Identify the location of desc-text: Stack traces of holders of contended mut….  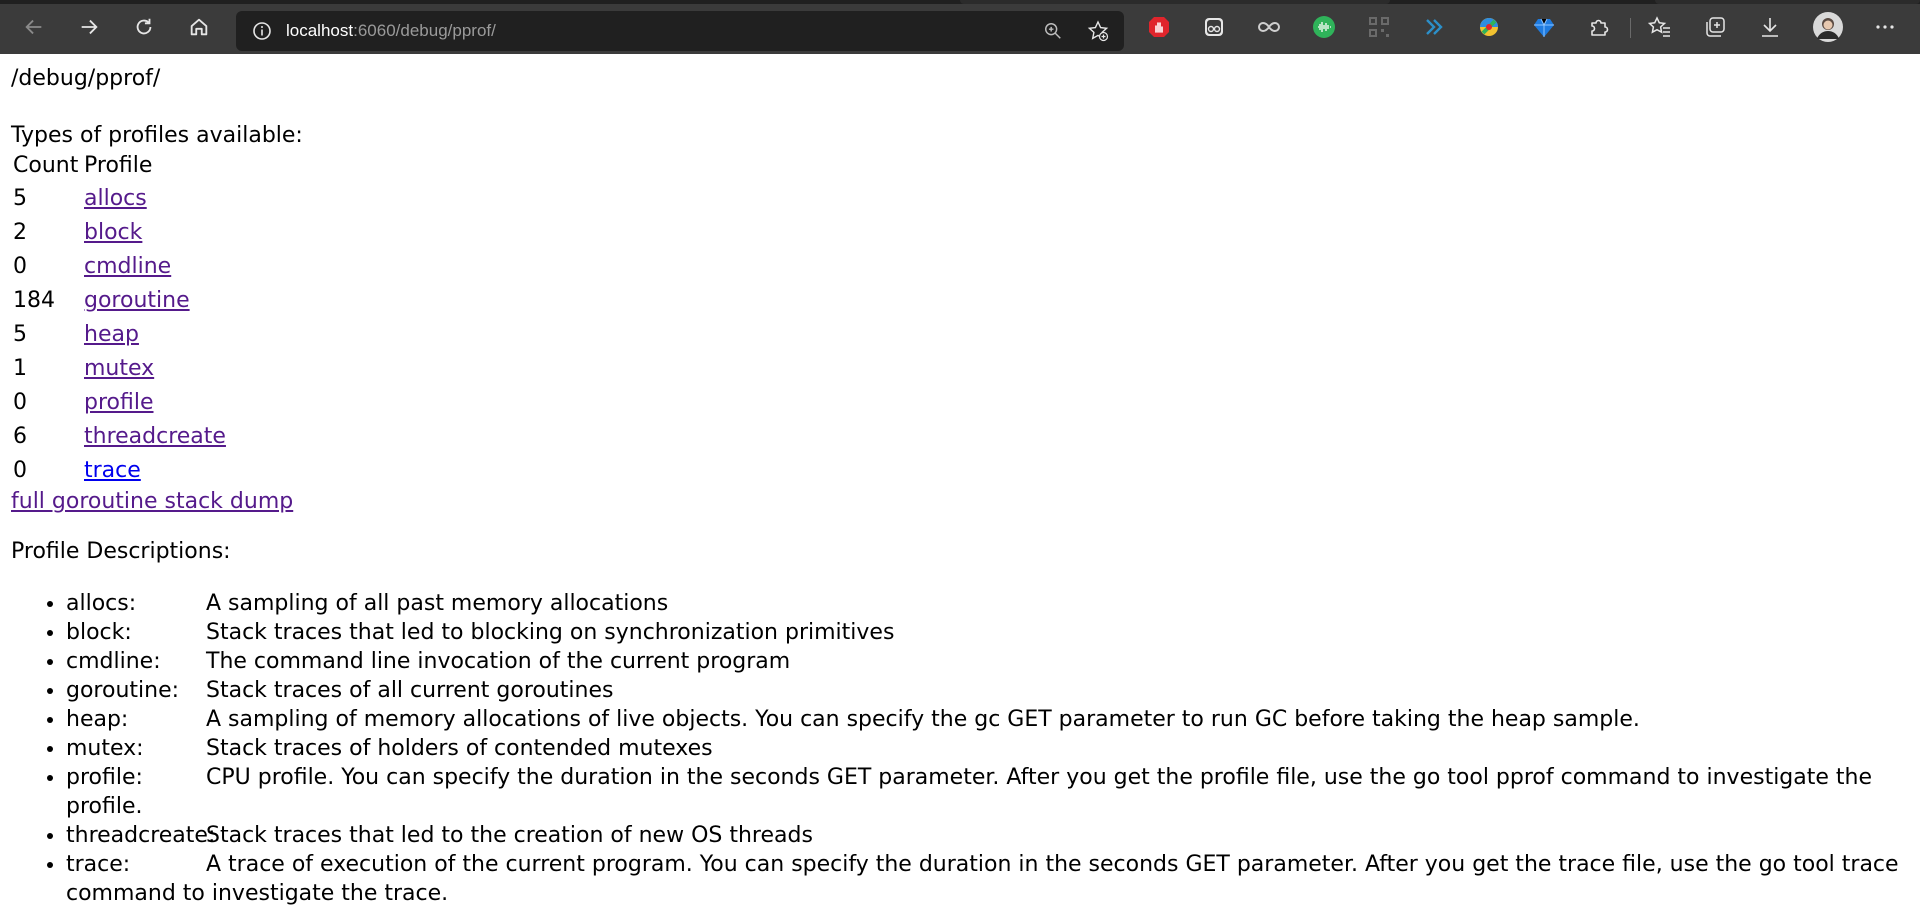
(459, 748).